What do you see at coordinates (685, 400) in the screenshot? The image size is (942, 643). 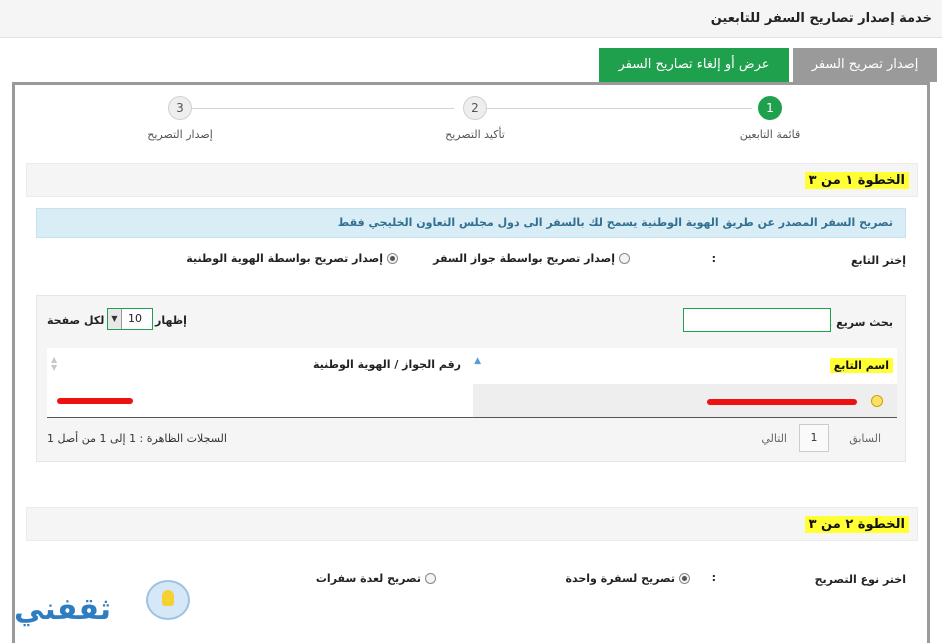 I see `dependent-name-cell` at bounding box center [685, 400].